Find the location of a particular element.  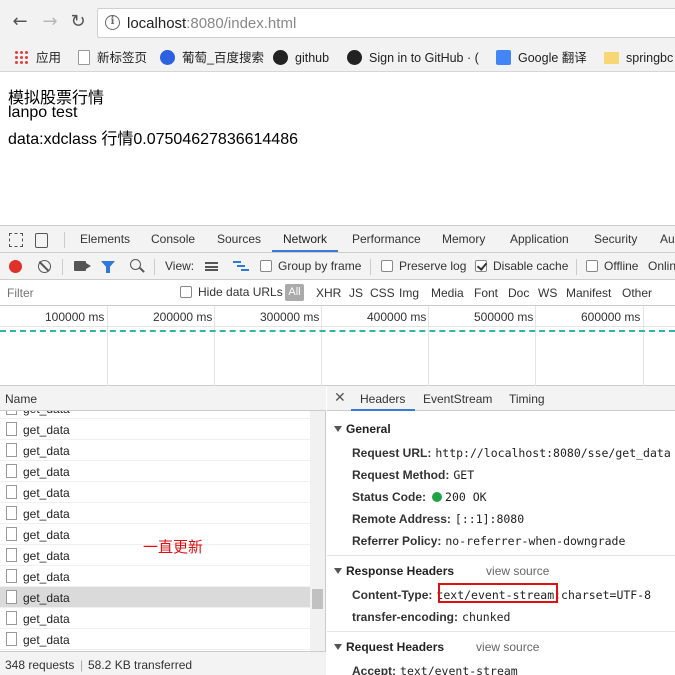

preserve-log-option: Preserve log is located at coordinates (423, 266).